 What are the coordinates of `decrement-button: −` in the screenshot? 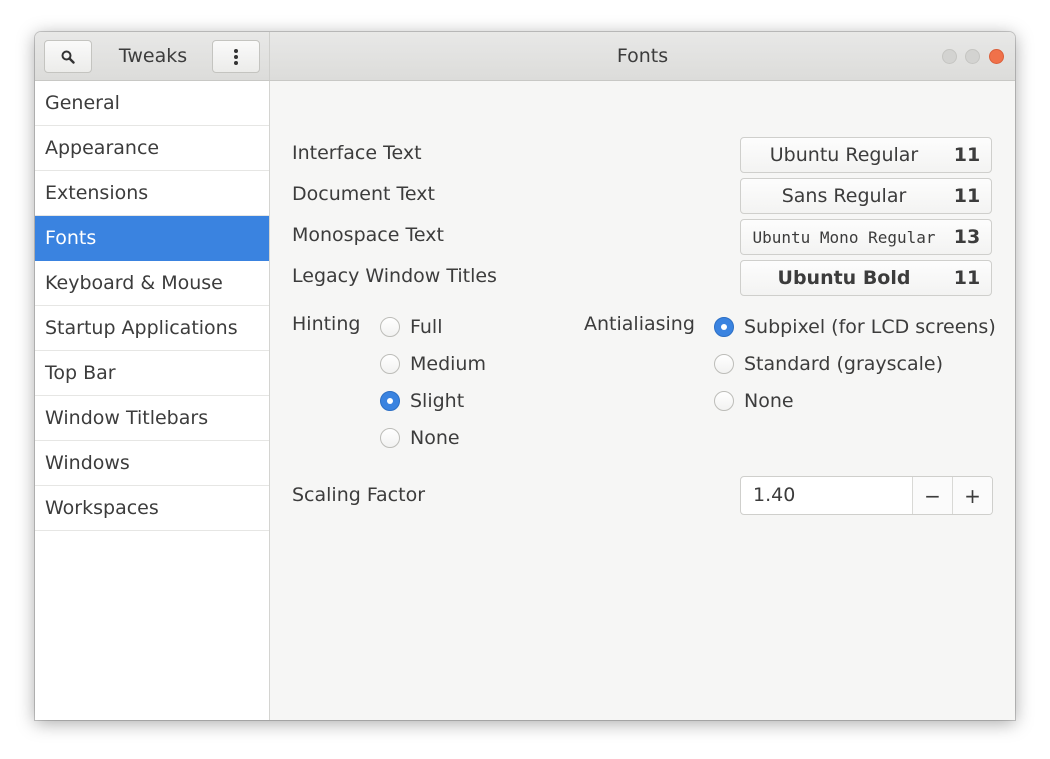 It's located at (932, 495).